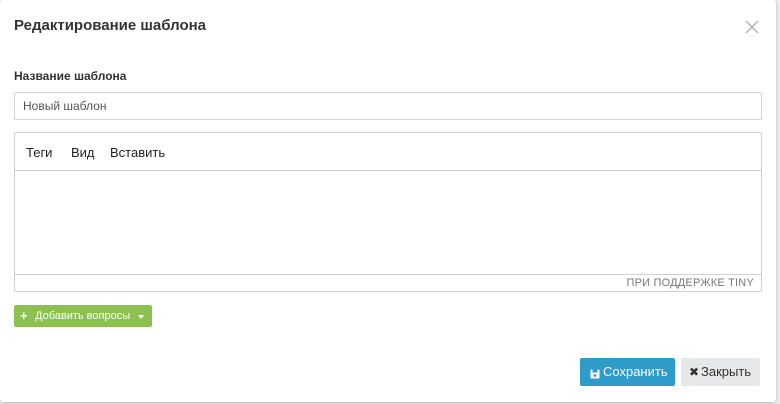 The width and height of the screenshot is (780, 404). Describe the element at coordinates (83, 152) in the screenshot. I see `menu-view: Вид` at that location.